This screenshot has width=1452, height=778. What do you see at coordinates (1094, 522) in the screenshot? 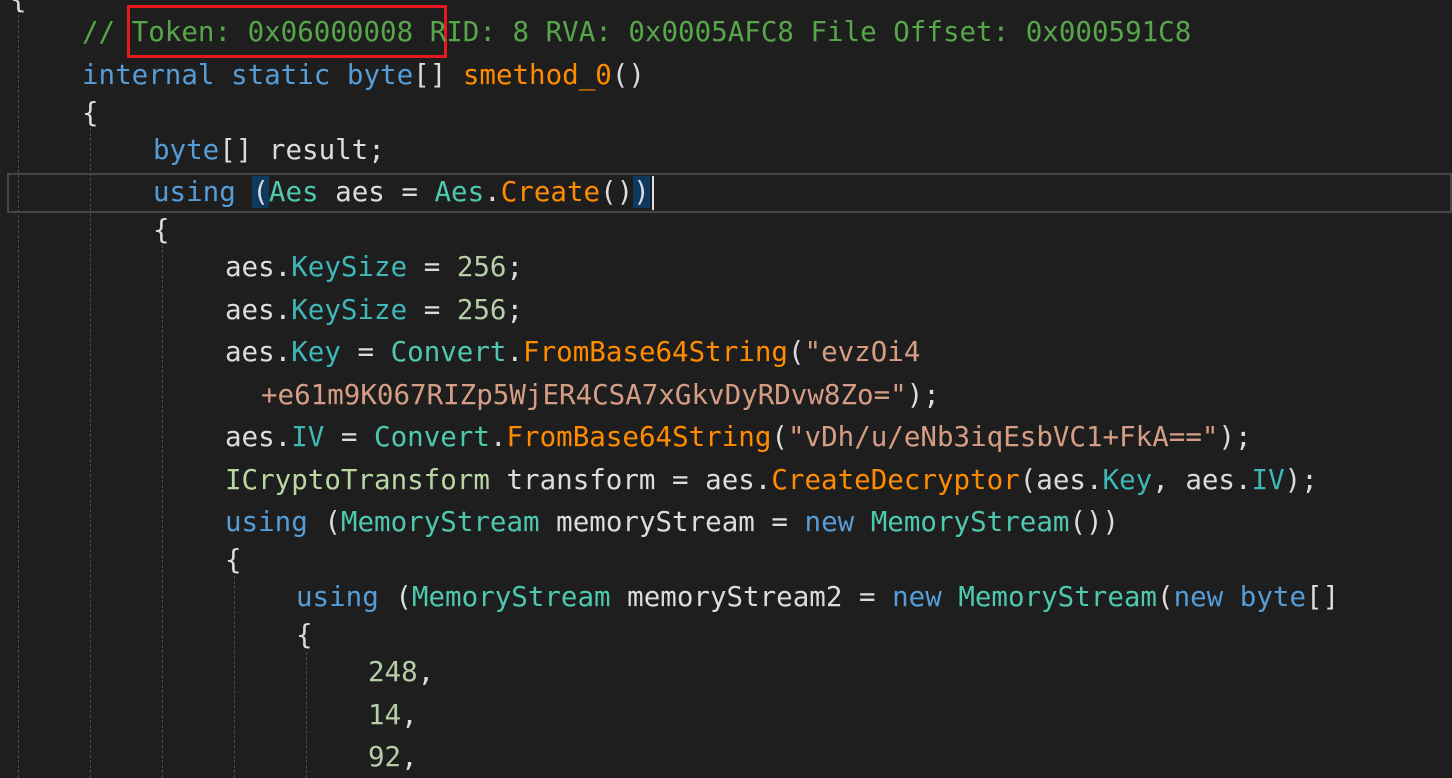
I see `punctuation: ())` at bounding box center [1094, 522].